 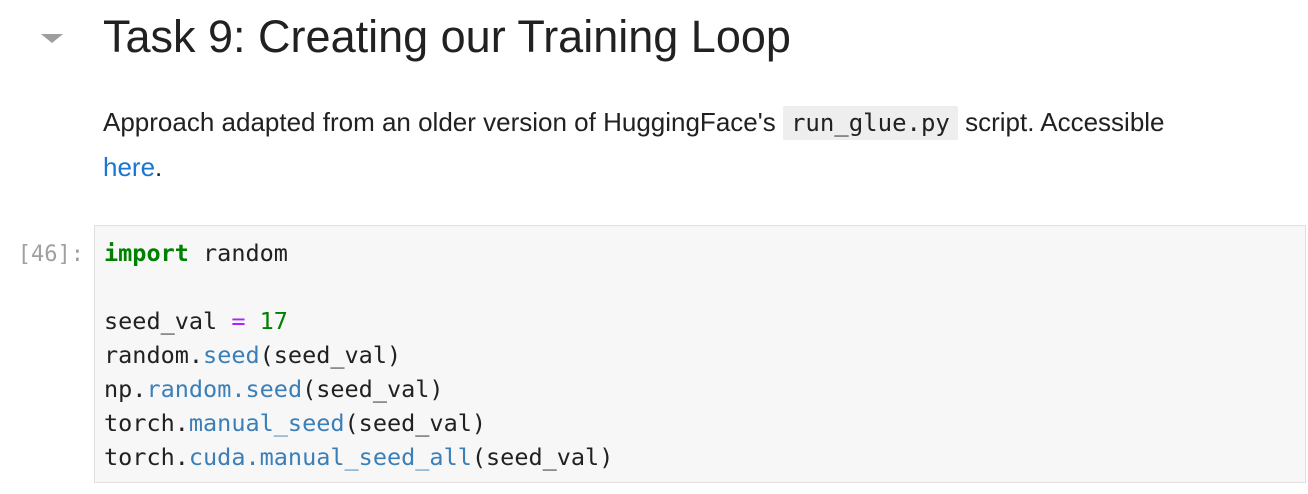 What do you see at coordinates (161, 321) in the screenshot?
I see `variable-token: seed_val` at bounding box center [161, 321].